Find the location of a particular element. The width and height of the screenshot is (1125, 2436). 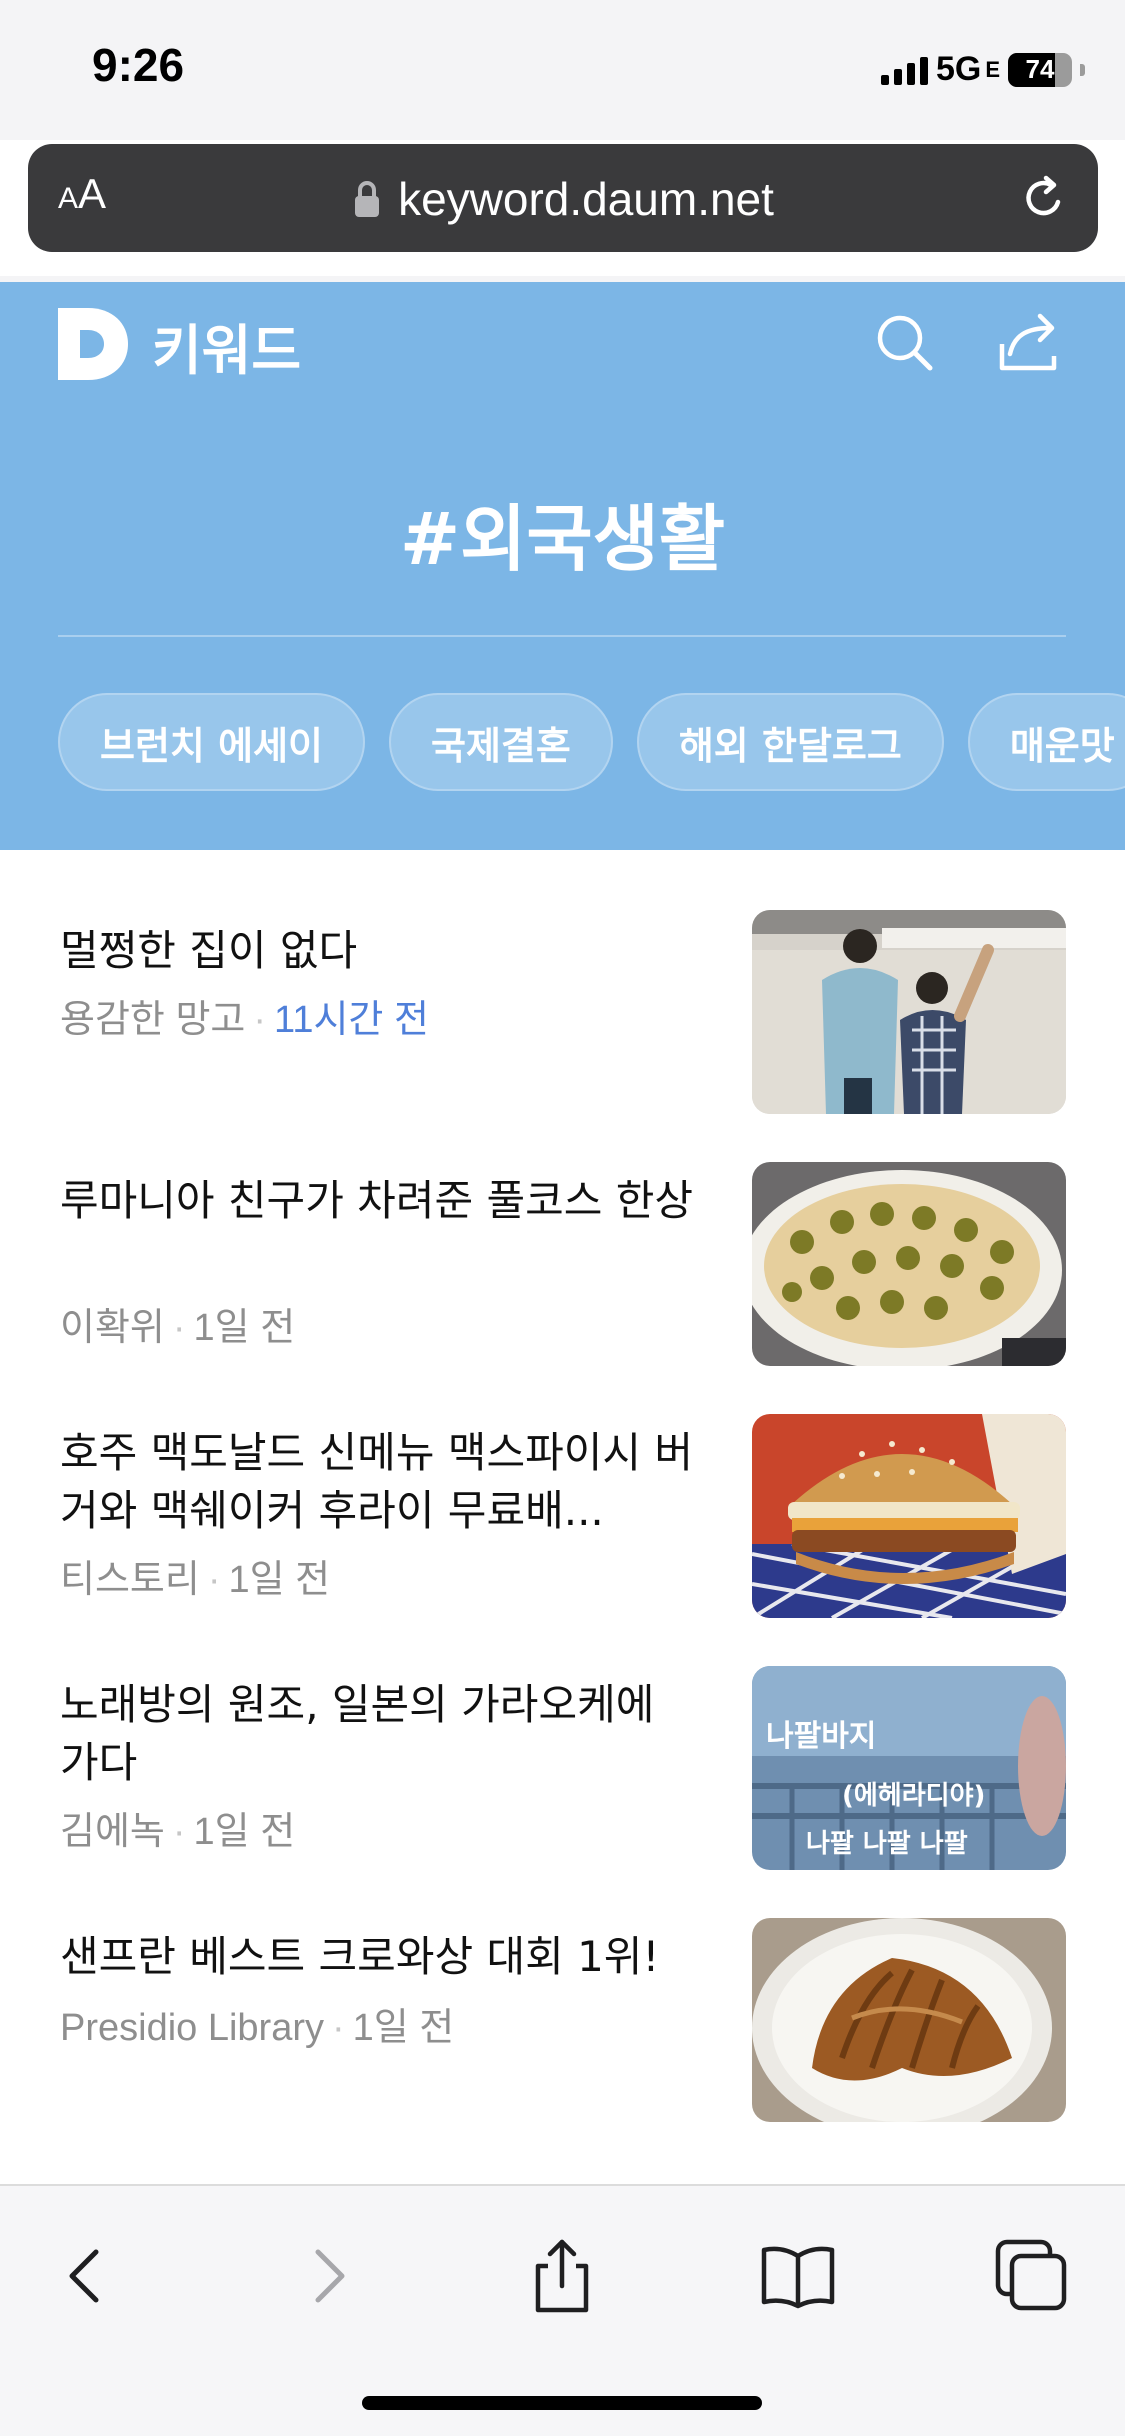

address-bar: AA keyword.daum.net is located at coordinates (563, 198).